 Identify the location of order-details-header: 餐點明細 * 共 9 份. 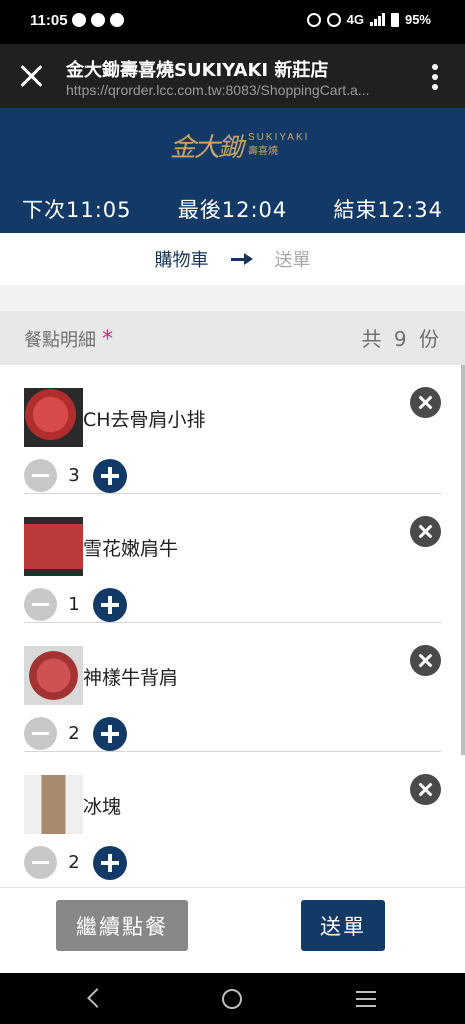
(232, 338).